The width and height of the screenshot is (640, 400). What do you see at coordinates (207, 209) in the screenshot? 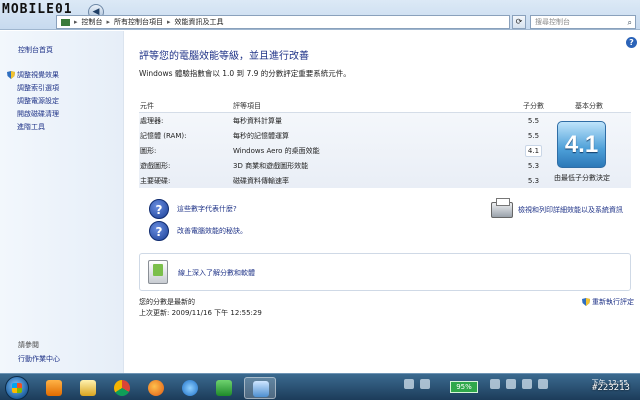
I see `what-numbers-link: 這些數字代表什麼?` at bounding box center [207, 209].